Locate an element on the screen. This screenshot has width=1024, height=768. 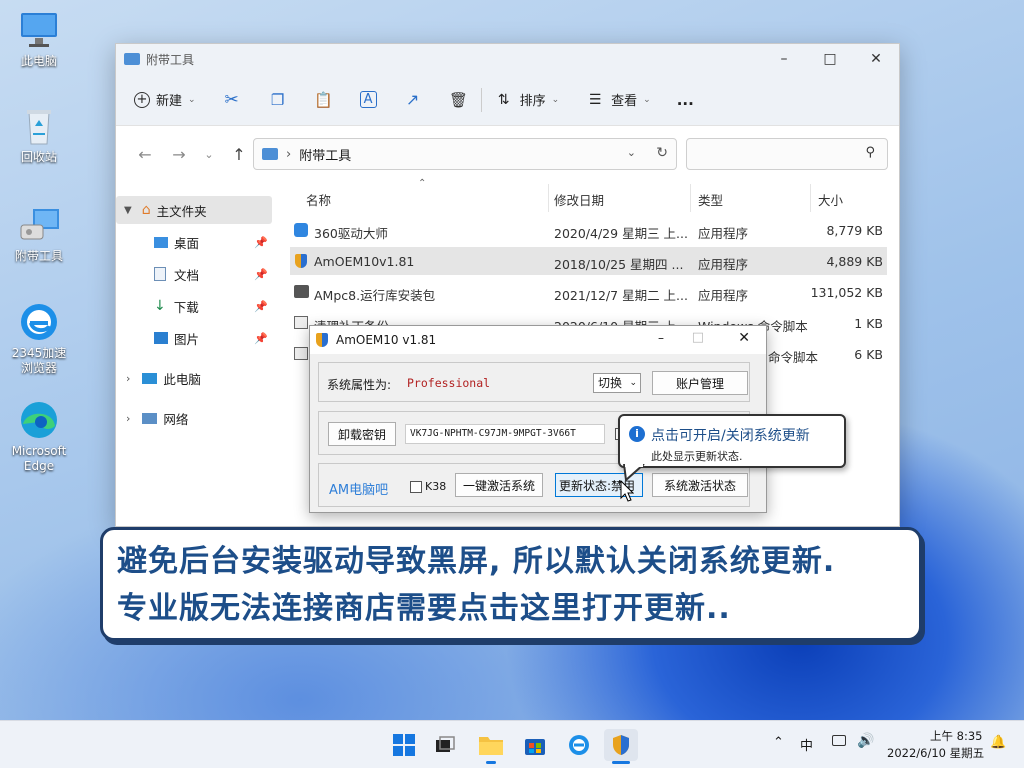
address-dropdown-icon: ⌄ is located at coordinates (631, 152).